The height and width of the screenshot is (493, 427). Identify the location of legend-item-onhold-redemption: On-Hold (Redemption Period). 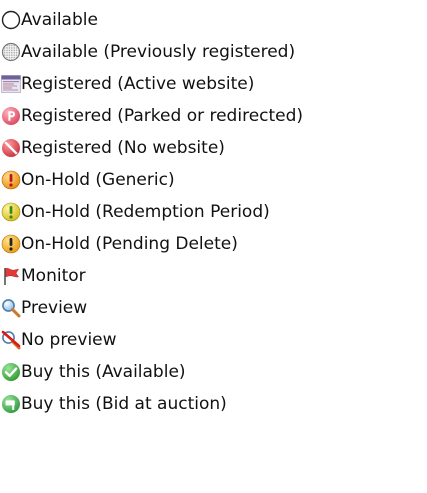
(213, 212).